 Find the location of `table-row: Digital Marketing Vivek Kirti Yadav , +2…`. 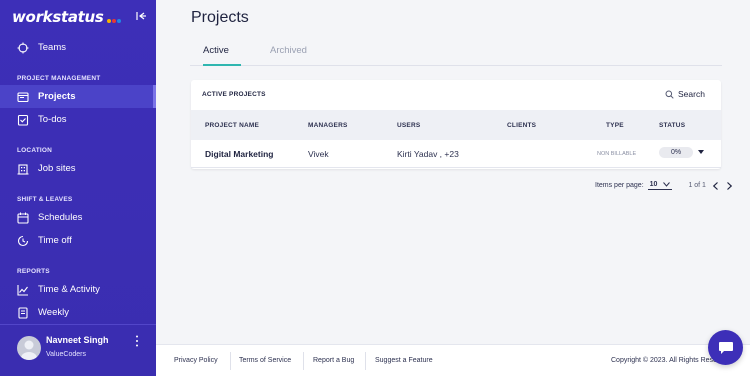

table-row: Digital Marketing Vivek Kirti Yadav , +2… is located at coordinates (456, 154).